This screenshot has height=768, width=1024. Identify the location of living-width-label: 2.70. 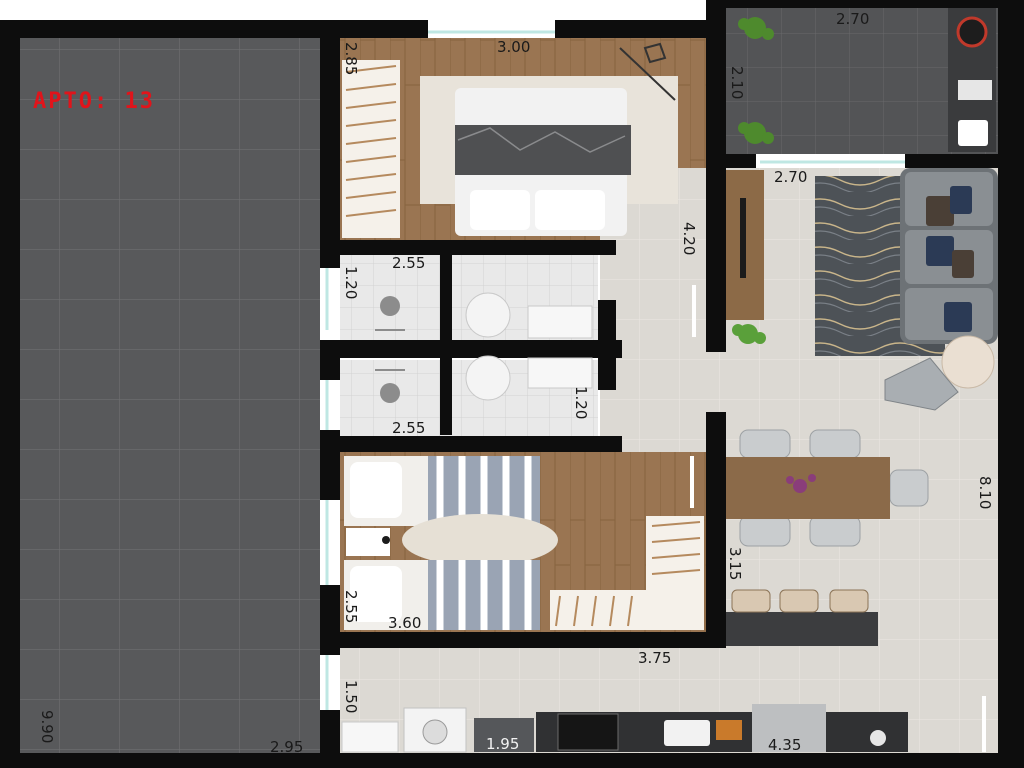
(790, 177).